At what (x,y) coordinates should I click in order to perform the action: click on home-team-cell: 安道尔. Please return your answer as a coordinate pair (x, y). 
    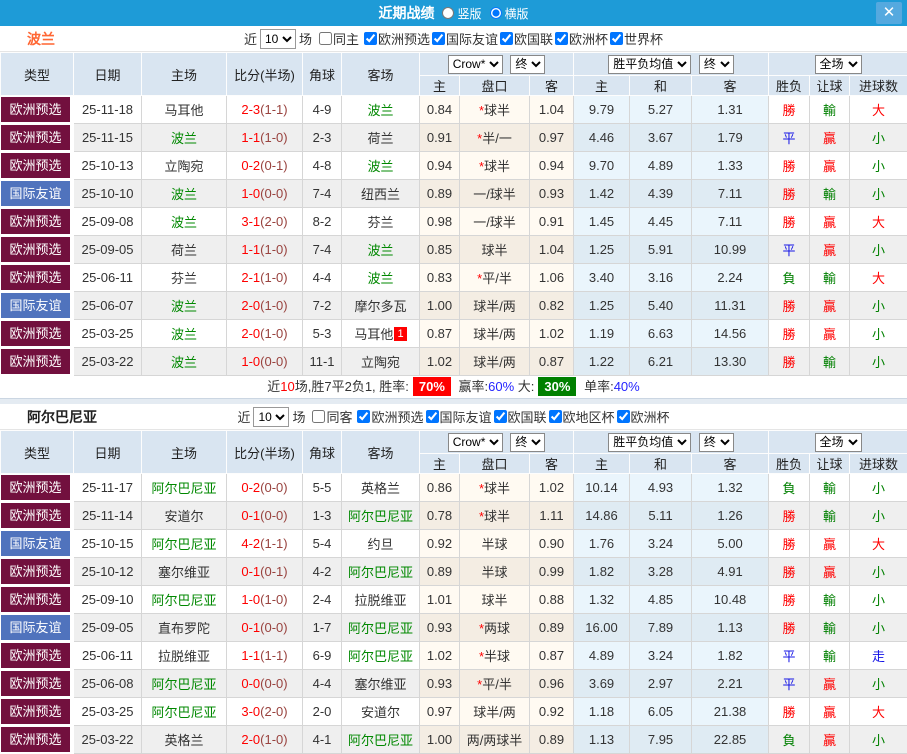
    Looking at the image, I should click on (184, 516).